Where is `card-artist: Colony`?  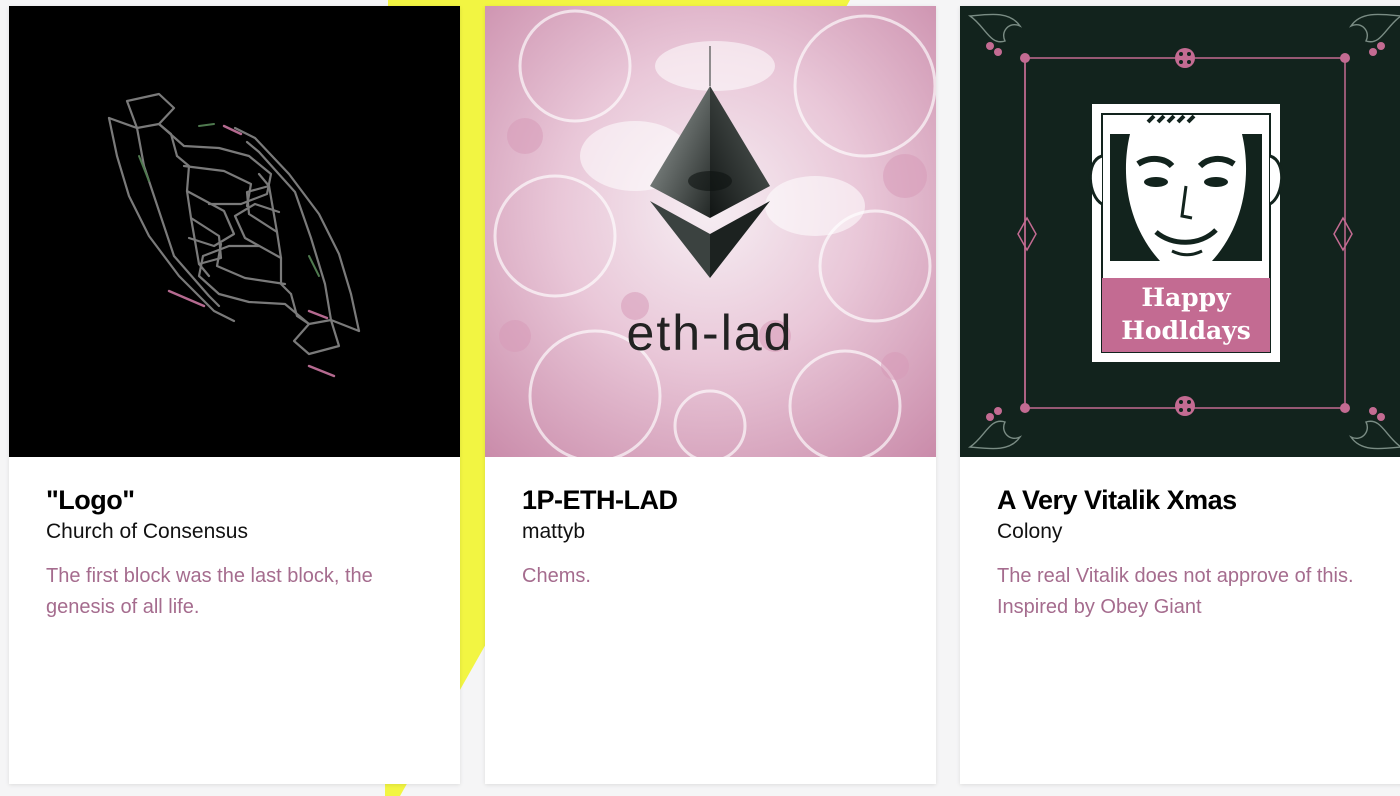 card-artist: Colony is located at coordinates (1185, 532).